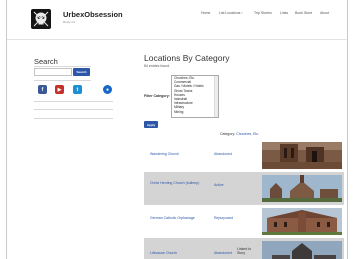  I want to click on youtube-icon: ▶, so click(59, 89).